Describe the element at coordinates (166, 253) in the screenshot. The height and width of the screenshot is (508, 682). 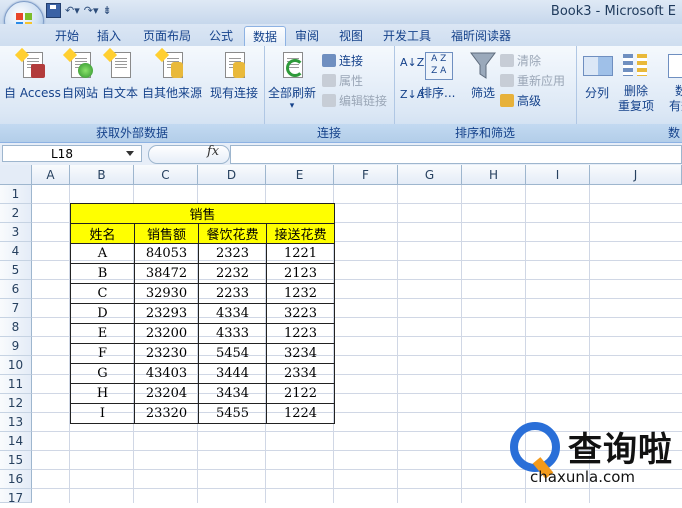
I see `cell: 84053` at that location.